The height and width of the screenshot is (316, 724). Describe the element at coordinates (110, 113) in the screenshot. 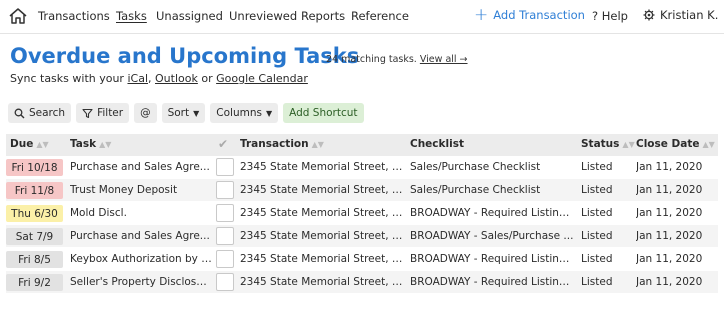

I see `filter-label: Filter` at that location.